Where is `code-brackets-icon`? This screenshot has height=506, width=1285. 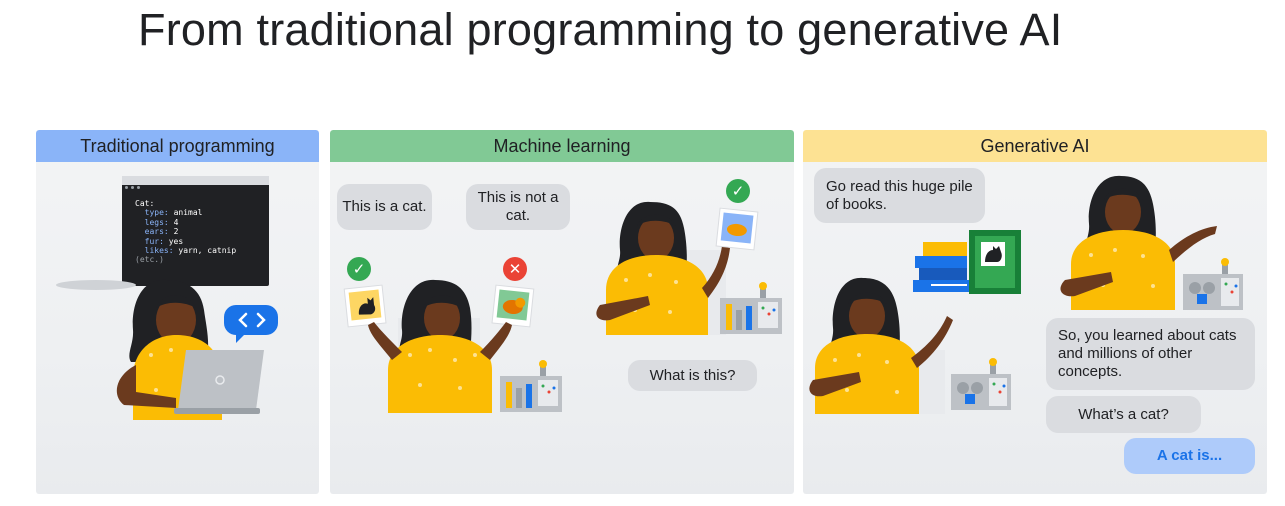 code-brackets-icon is located at coordinates (251, 324).